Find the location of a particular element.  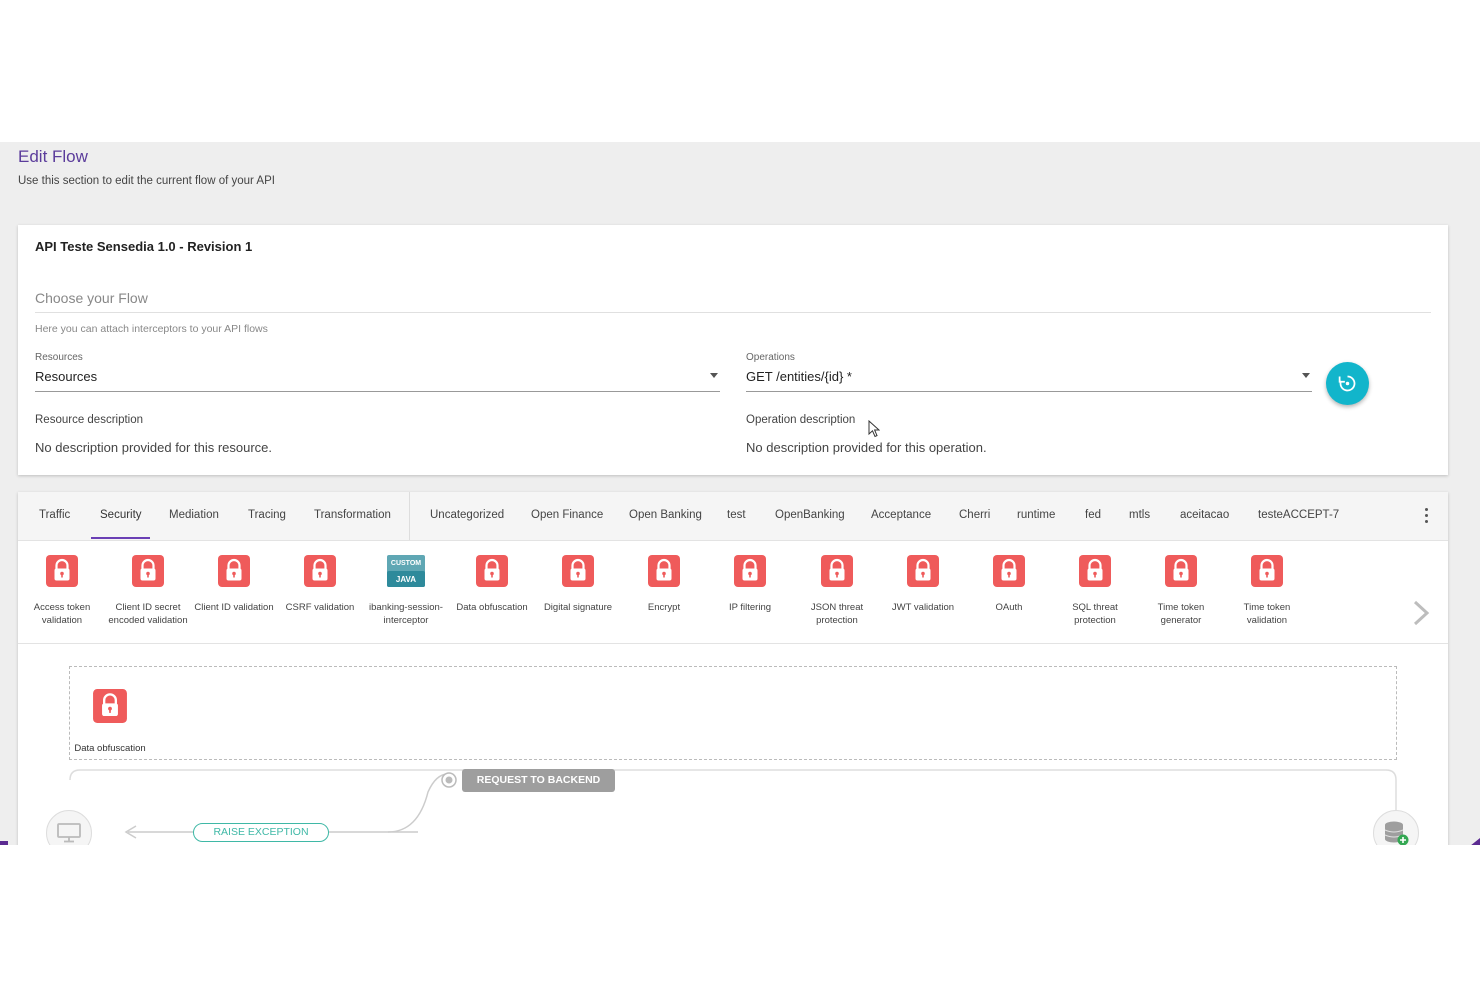

corner-accent-left is located at coordinates (4, 843).